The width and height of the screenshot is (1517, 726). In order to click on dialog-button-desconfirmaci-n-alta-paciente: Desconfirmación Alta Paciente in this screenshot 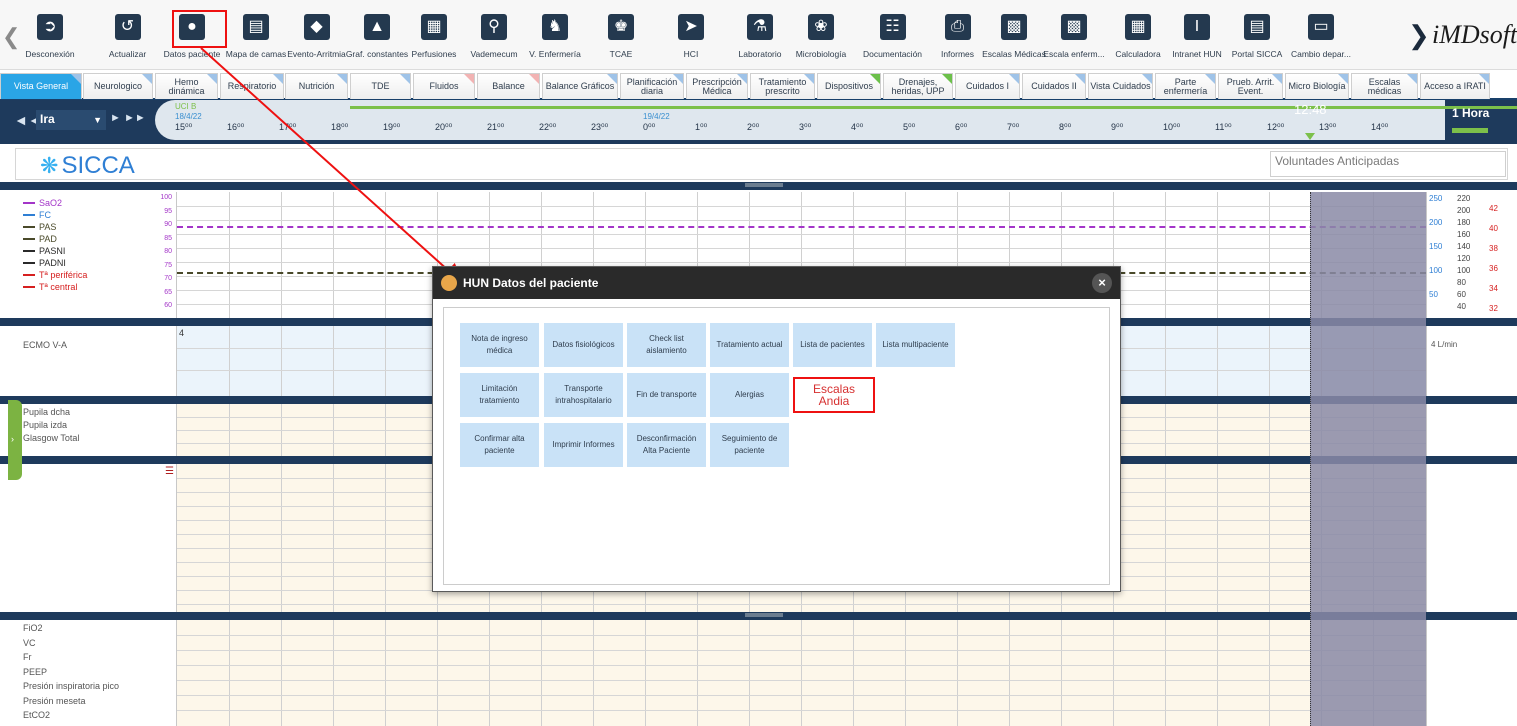, I will do `click(666, 445)`.